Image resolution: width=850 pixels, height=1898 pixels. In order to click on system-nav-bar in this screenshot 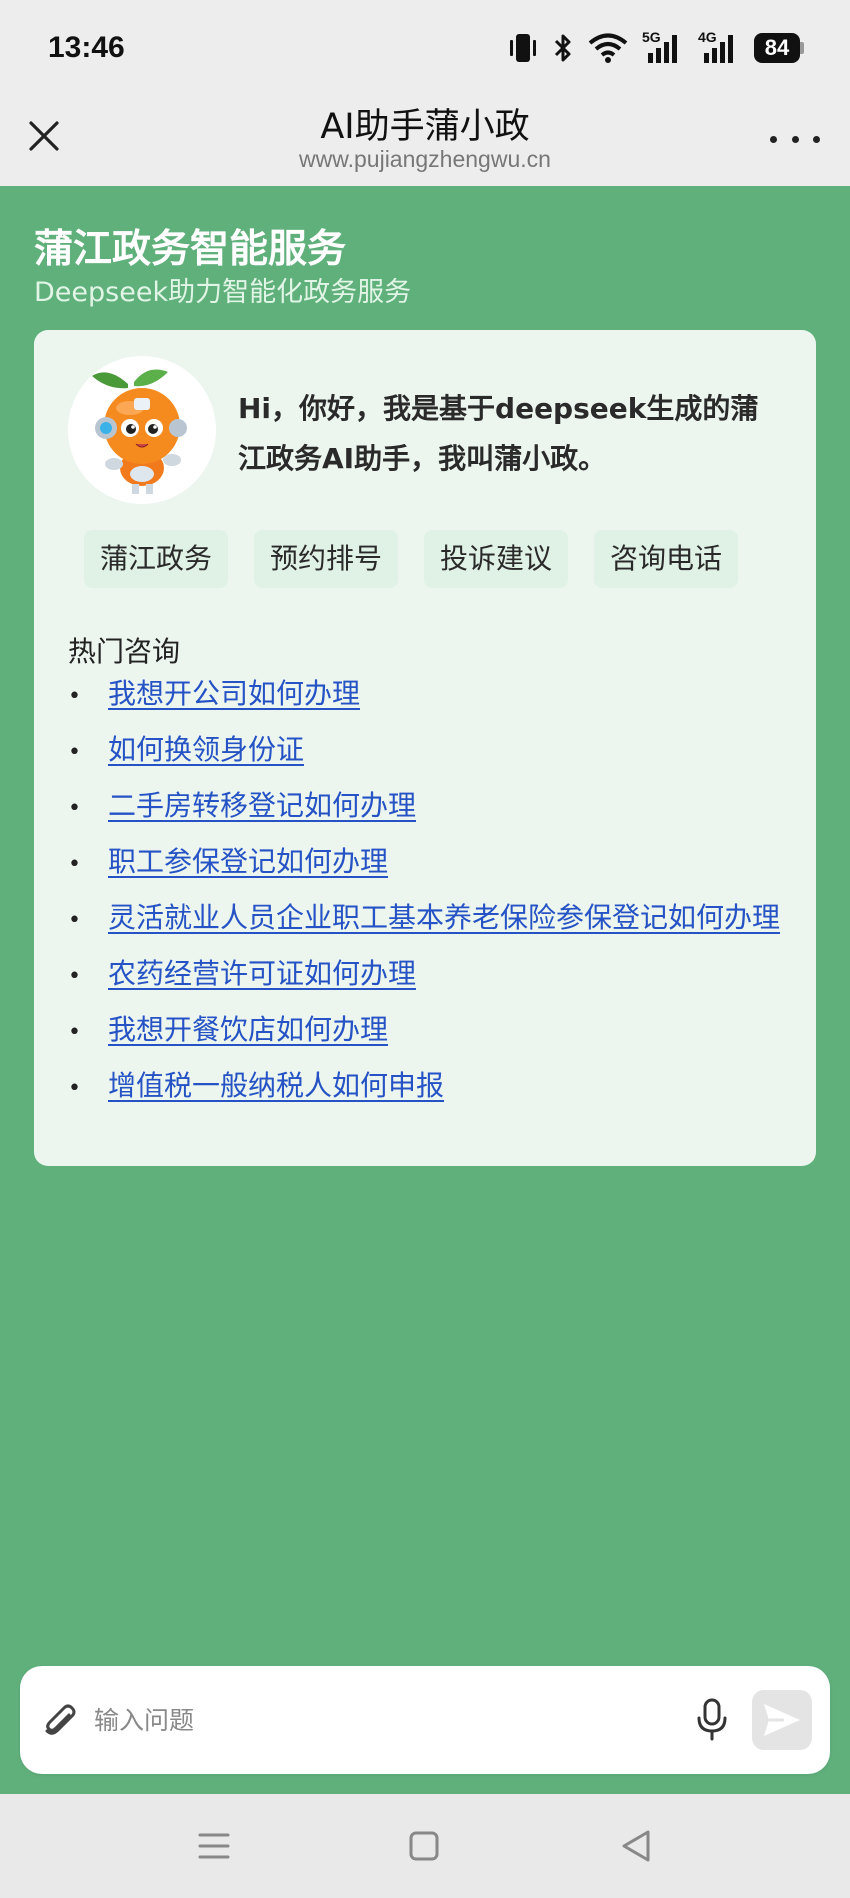, I will do `click(425, 1846)`.